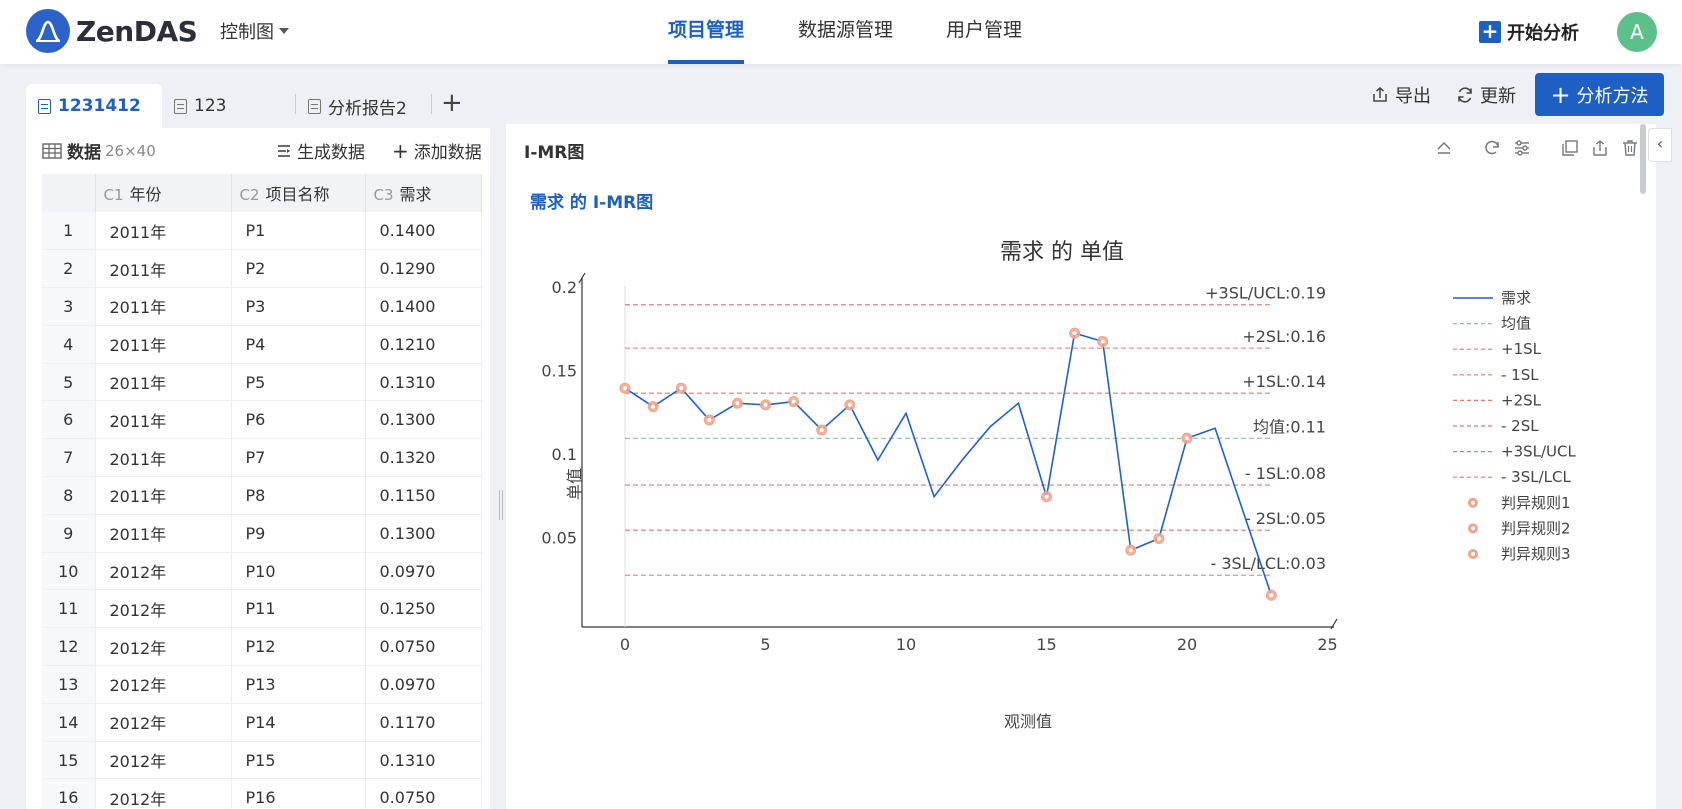 This screenshot has width=1682, height=809. What do you see at coordinates (254, 31) in the screenshot?
I see `view-selector-dropdown: 控制图` at bounding box center [254, 31].